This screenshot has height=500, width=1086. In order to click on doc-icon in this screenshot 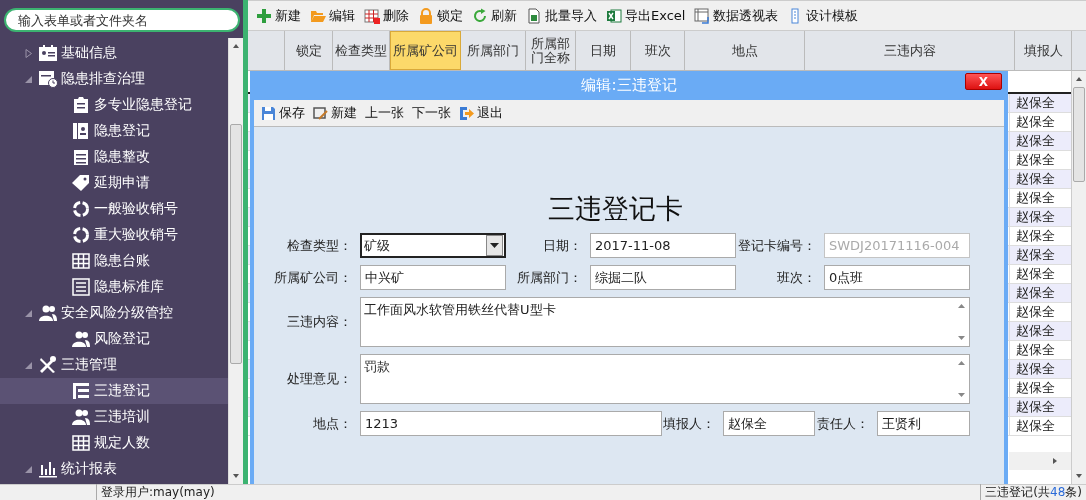, I will do `click(534, 15)`.